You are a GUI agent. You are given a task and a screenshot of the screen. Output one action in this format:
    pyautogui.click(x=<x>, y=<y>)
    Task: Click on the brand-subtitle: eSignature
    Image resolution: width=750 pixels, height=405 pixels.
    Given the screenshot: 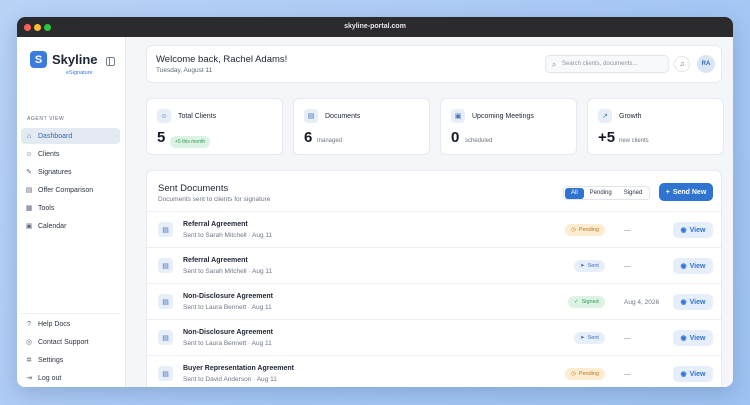 What is the action you would take?
    pyautogui.click(x=79, y=73)
    